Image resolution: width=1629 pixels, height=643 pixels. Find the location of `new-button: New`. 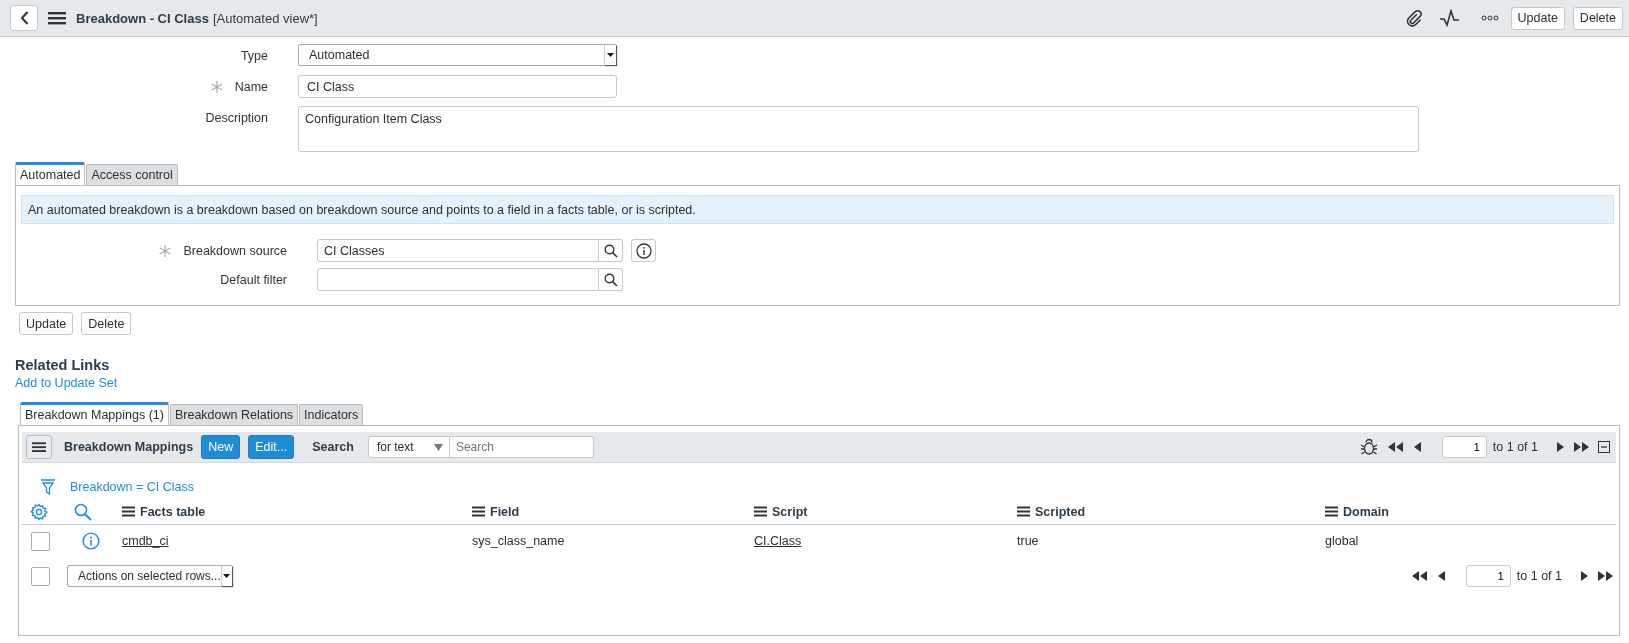

new-button: New is located at coordinates (221, 447).